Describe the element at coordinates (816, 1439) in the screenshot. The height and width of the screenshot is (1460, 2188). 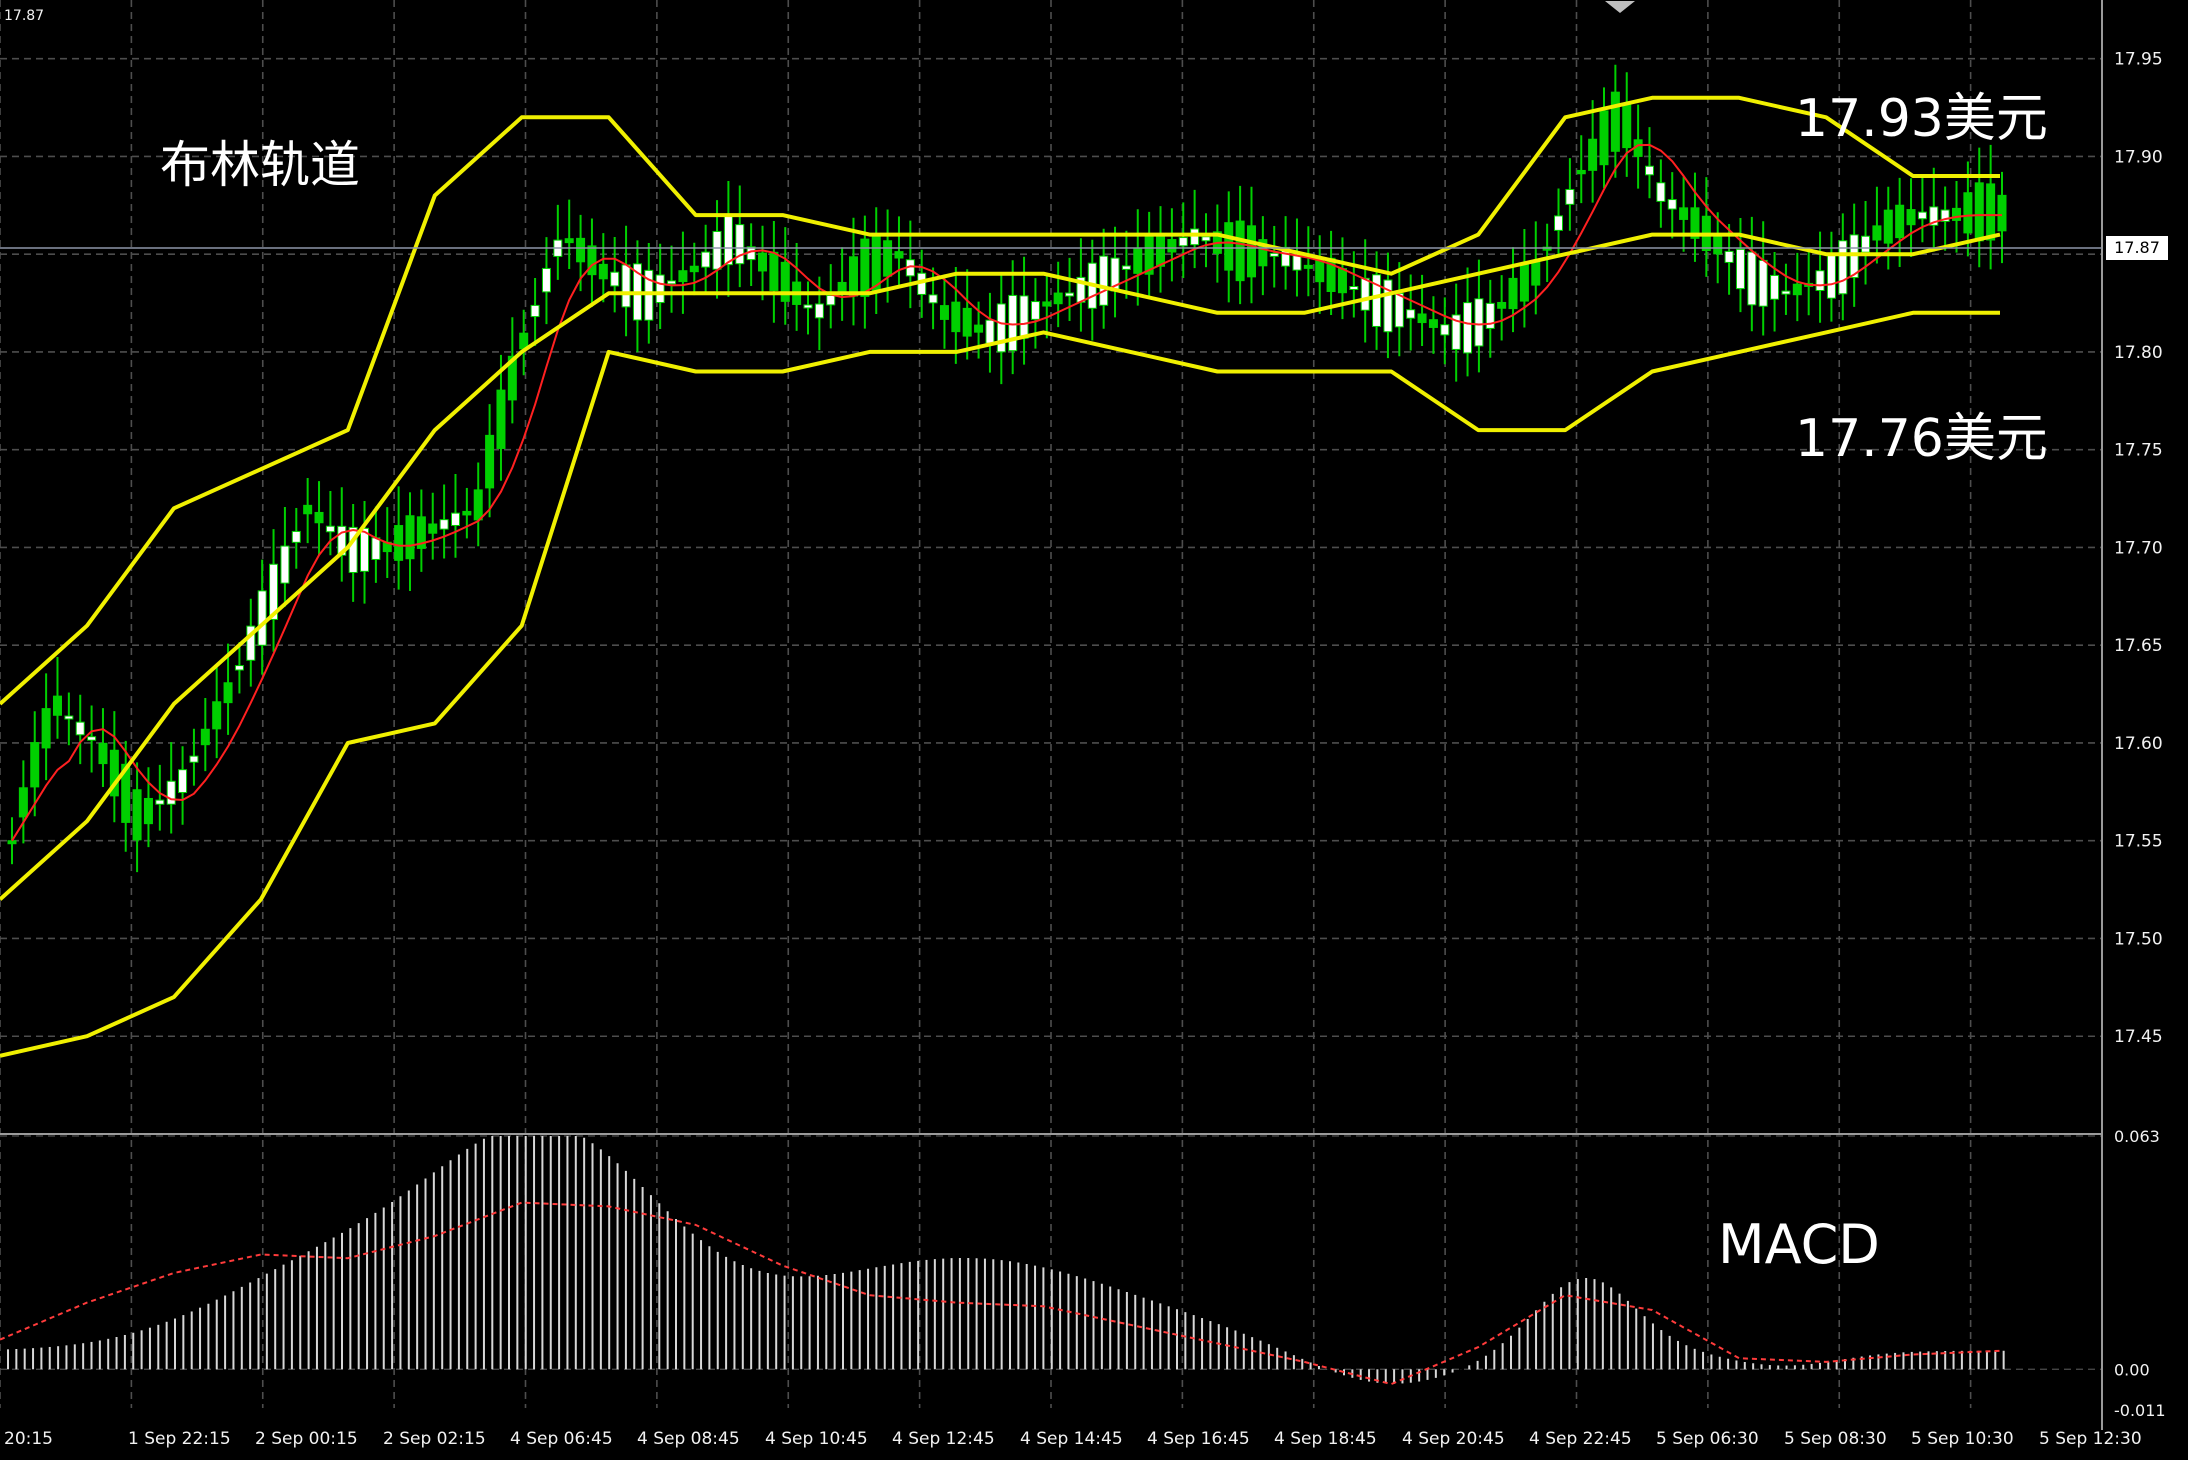
I see `svg-text: 4 Sep 10:45` at that location.